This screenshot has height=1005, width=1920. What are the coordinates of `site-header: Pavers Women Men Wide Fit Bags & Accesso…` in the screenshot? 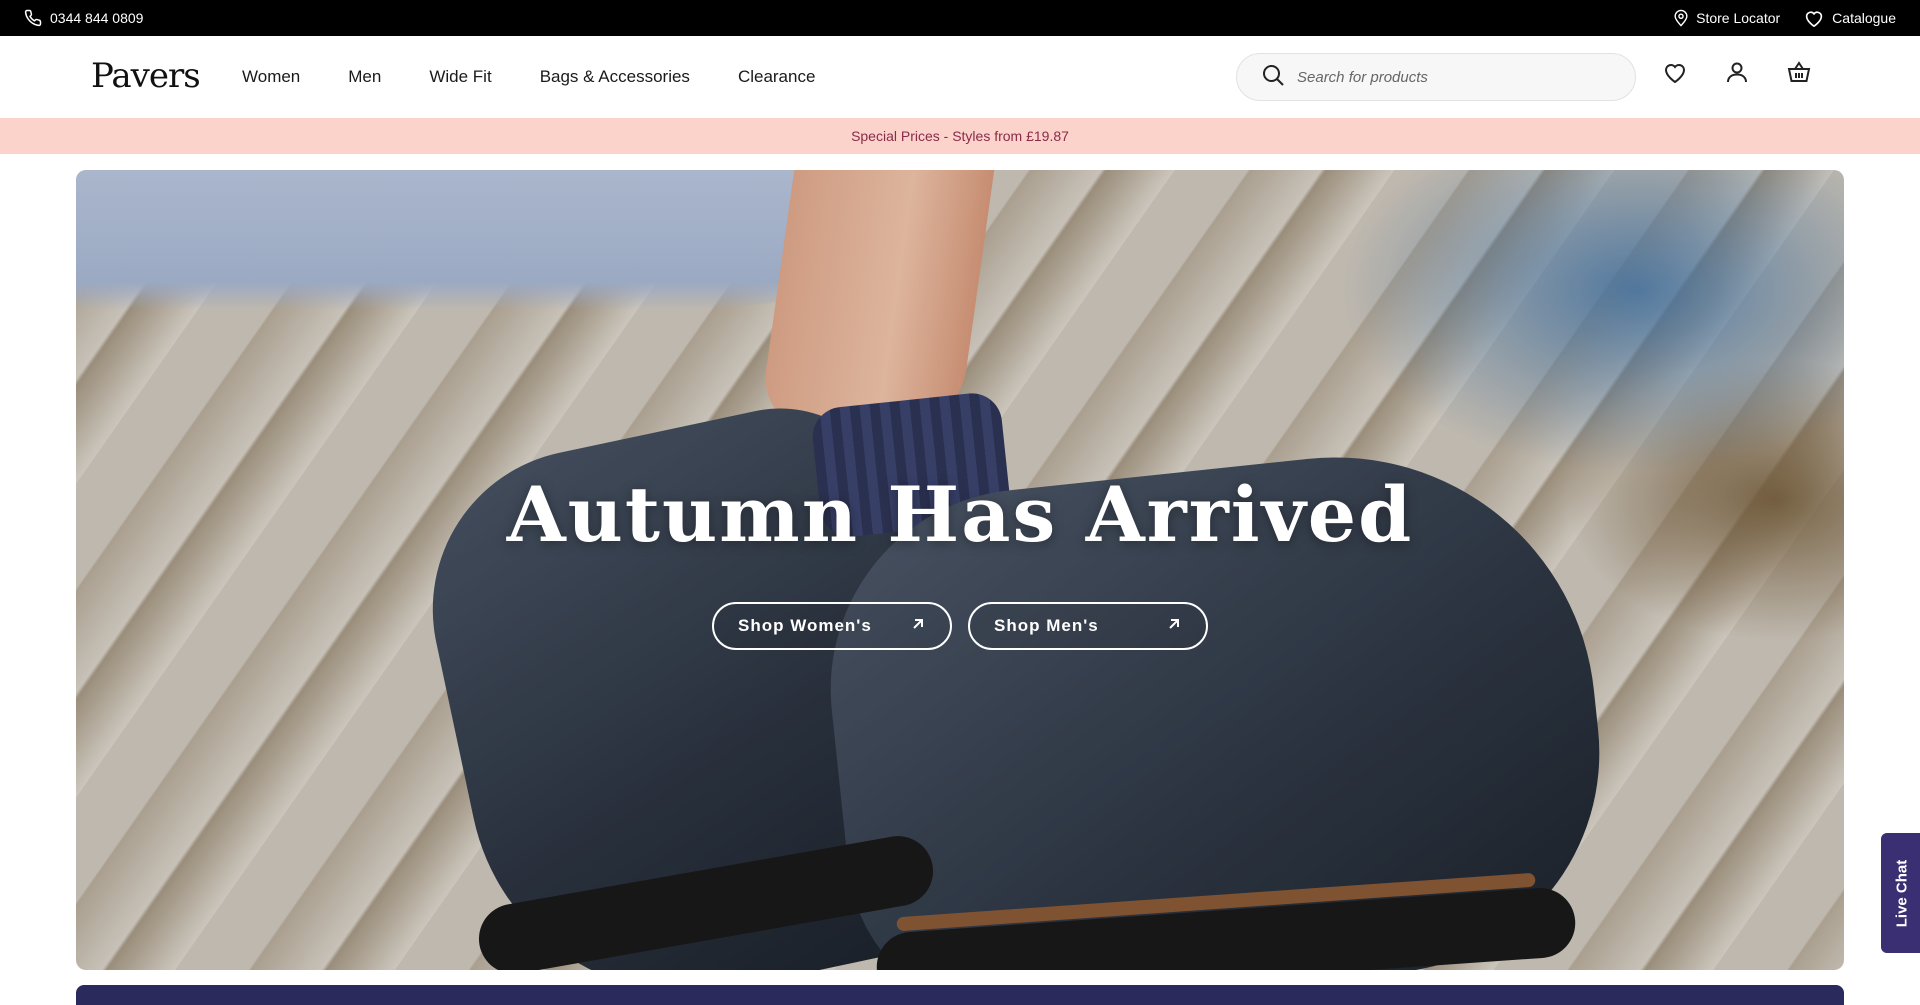 It's located at (960, 77).